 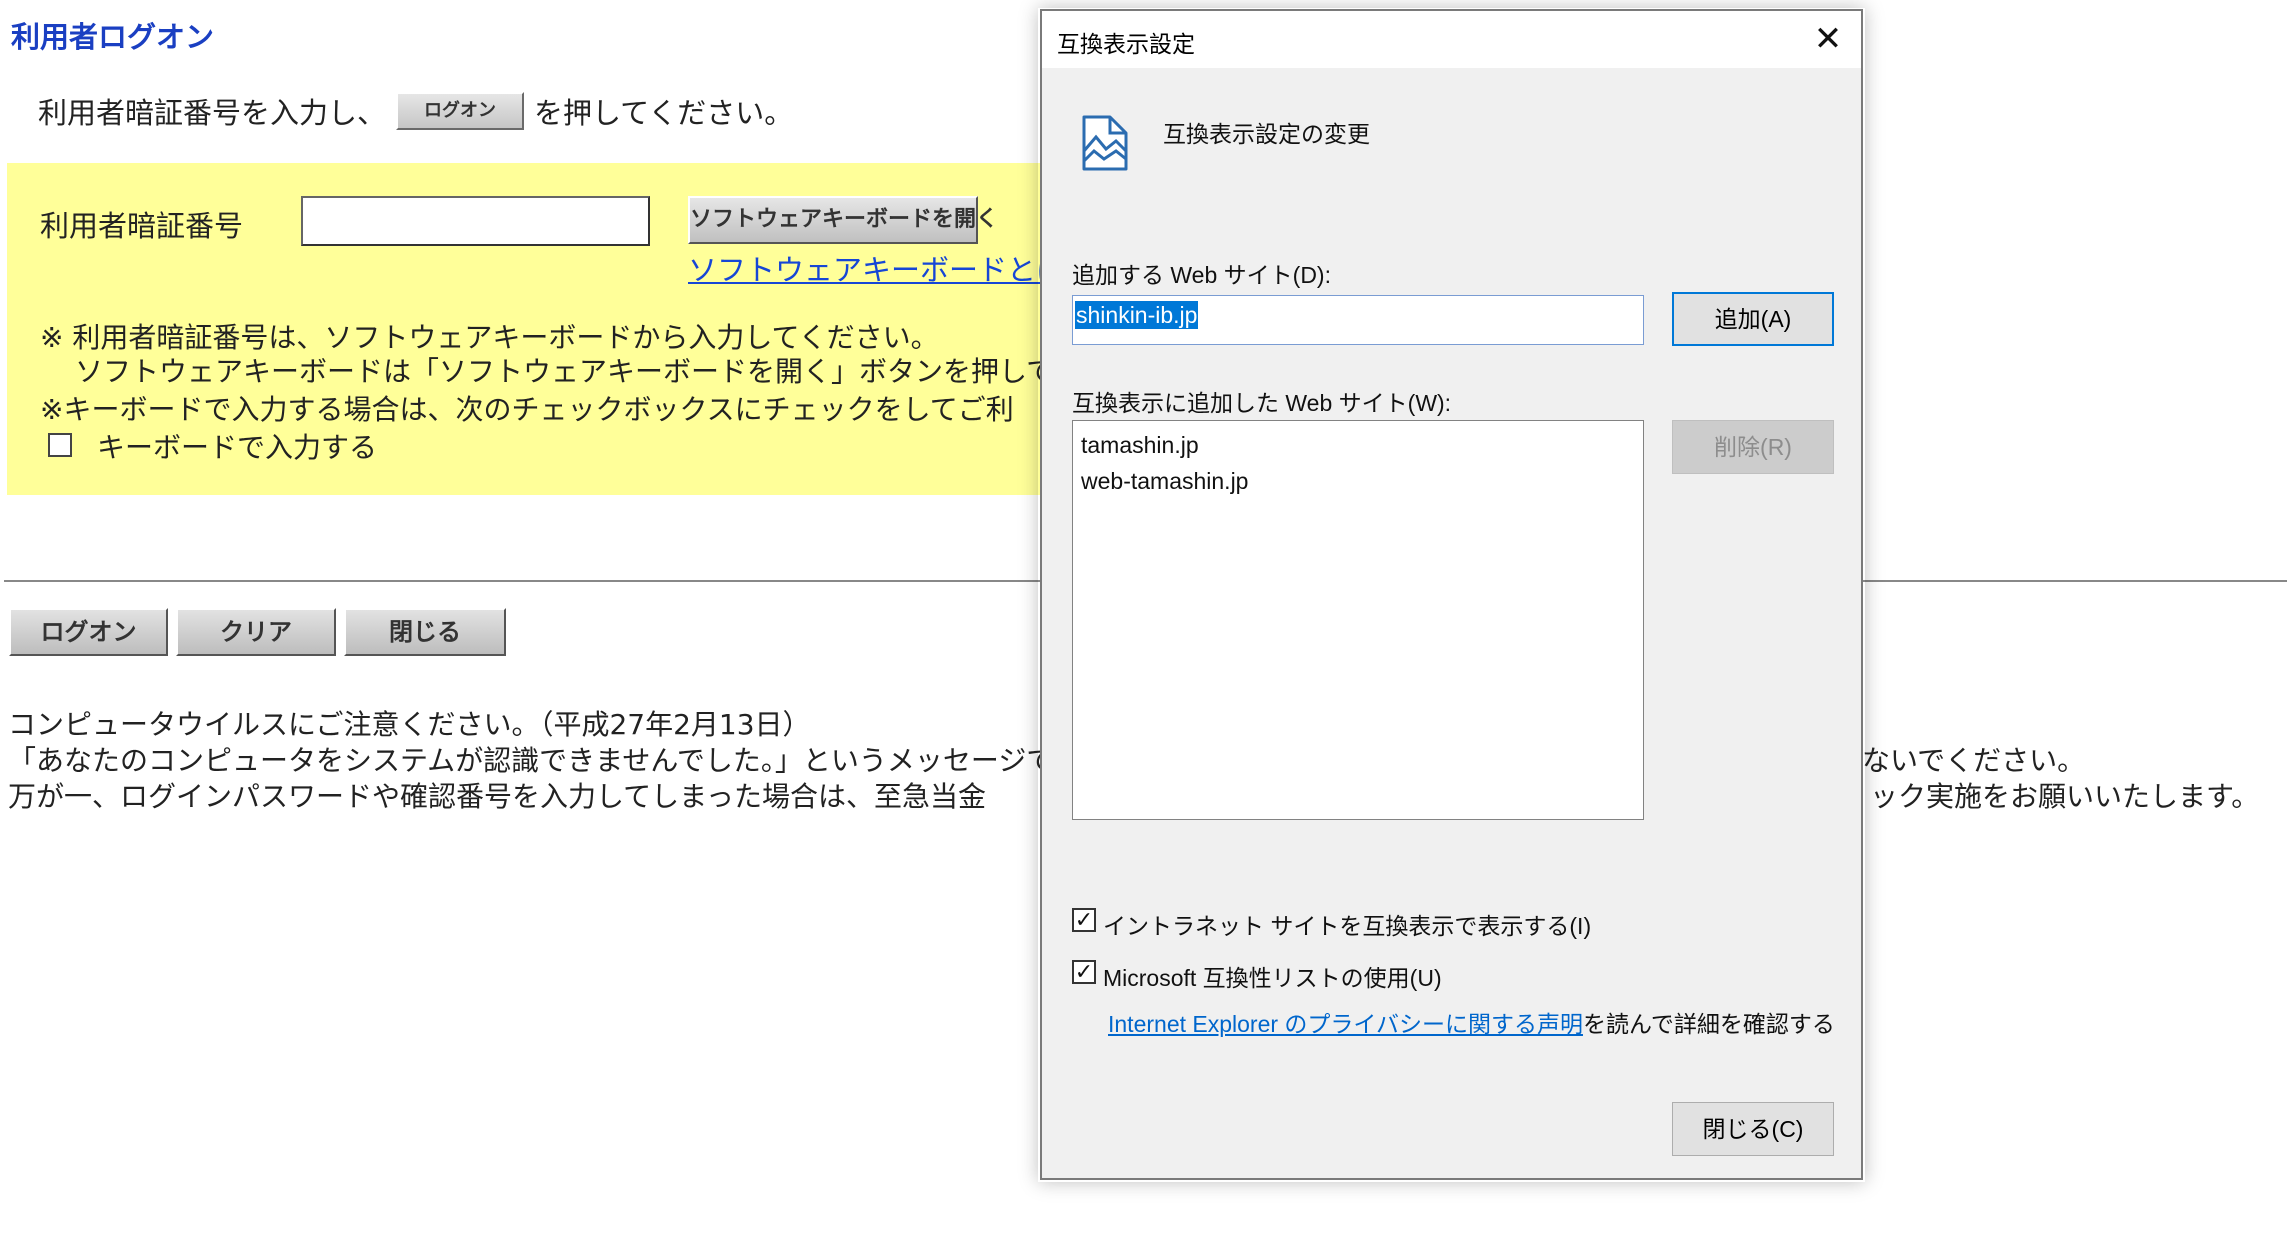 What do you see at coordinates (1347, 926) in the screenshot?
I see `intranet-label: イントラネット サイトを互換表示で表示する(I)` at bounding box center [1347, 926].